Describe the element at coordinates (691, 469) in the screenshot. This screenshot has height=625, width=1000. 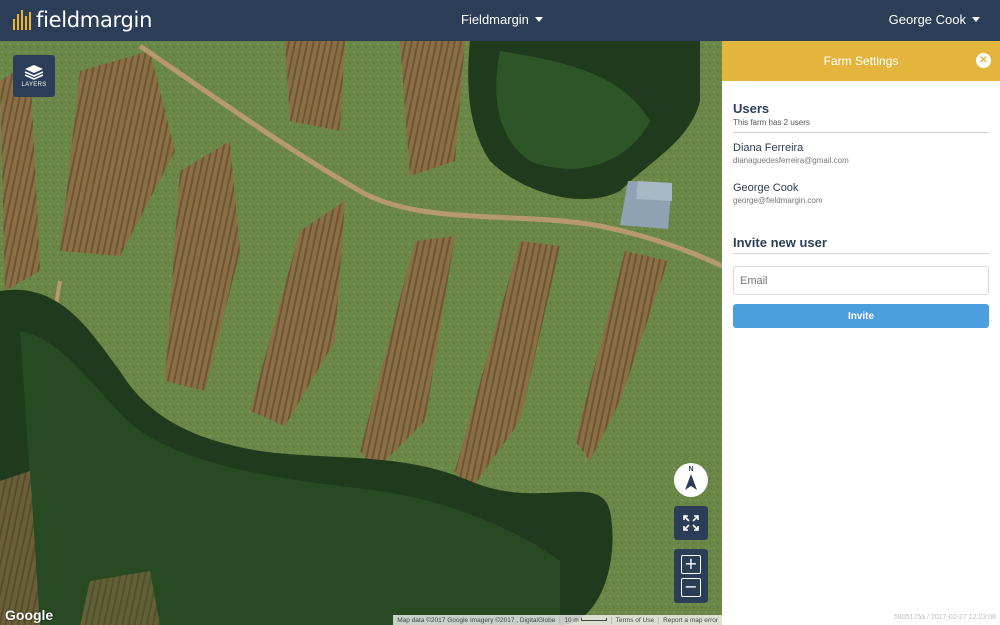
I see `compass-north-label: N` at that location.